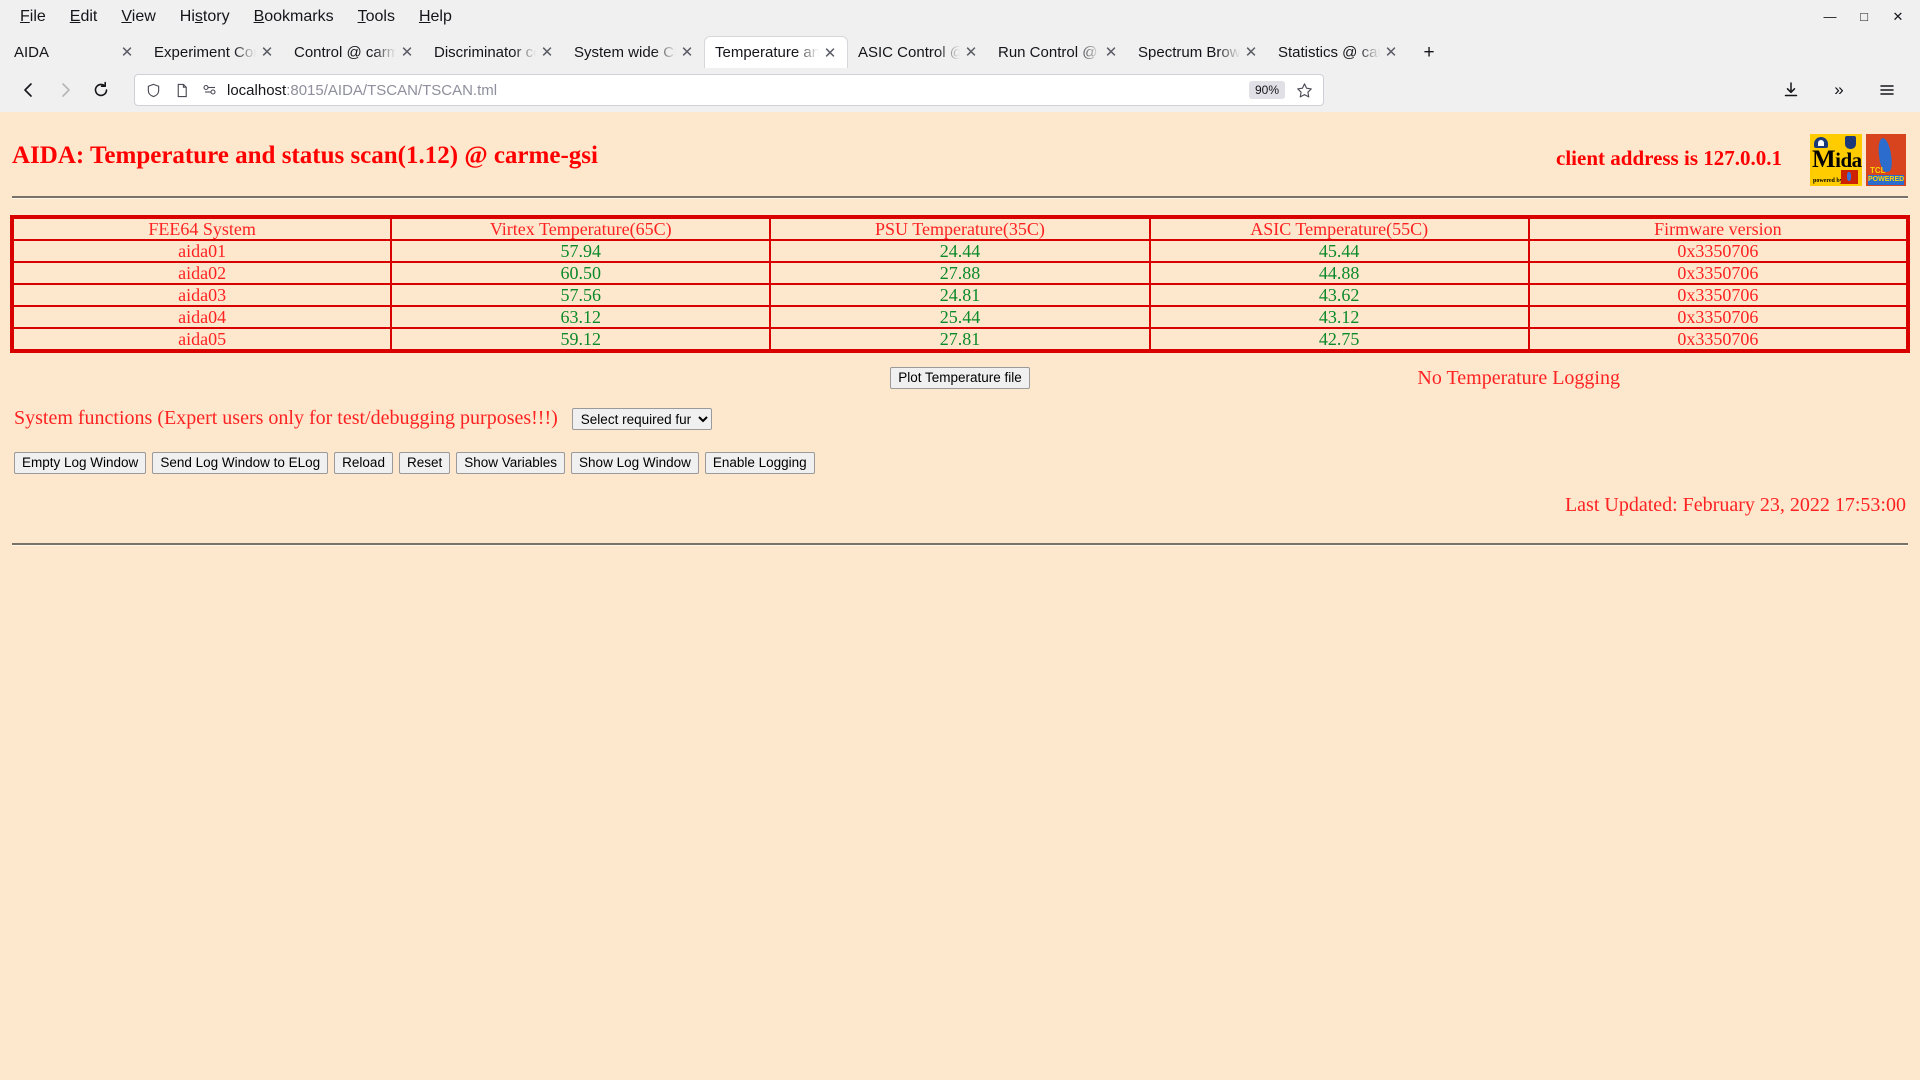 The height and width of the screenshot is (1080, 1920). Describe the element at coordinates (909, 52) in the screenshot. I see `tab-title: ASIC Control @ carme-gsi` at that location.